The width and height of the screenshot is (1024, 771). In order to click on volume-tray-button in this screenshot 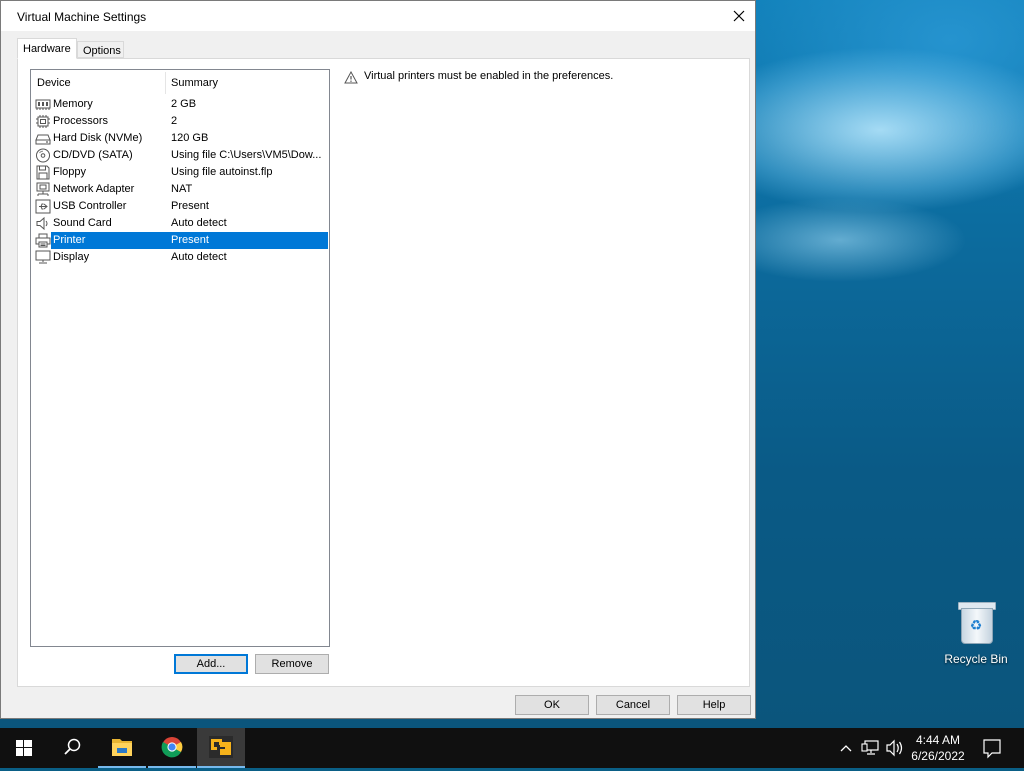, I will do `click(895, 748)`.